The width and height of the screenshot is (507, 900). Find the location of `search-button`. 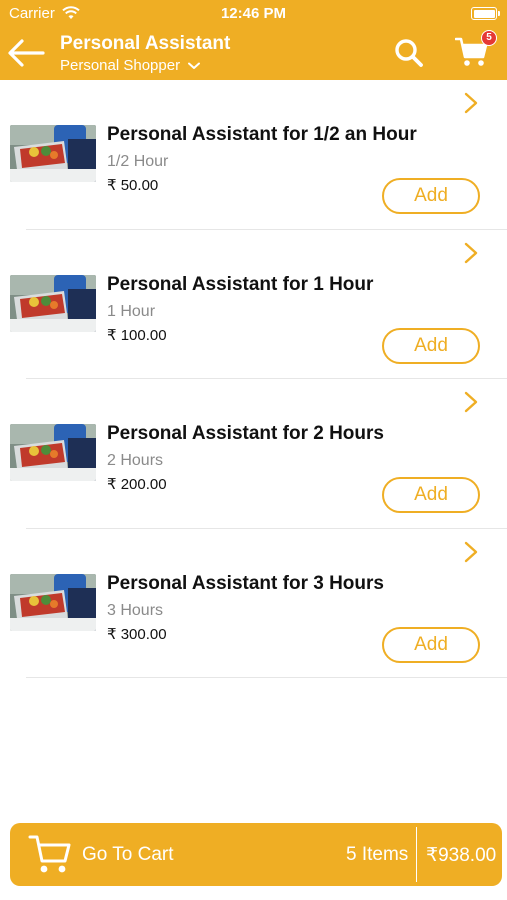

search-button is located at coordinates (409, 53).